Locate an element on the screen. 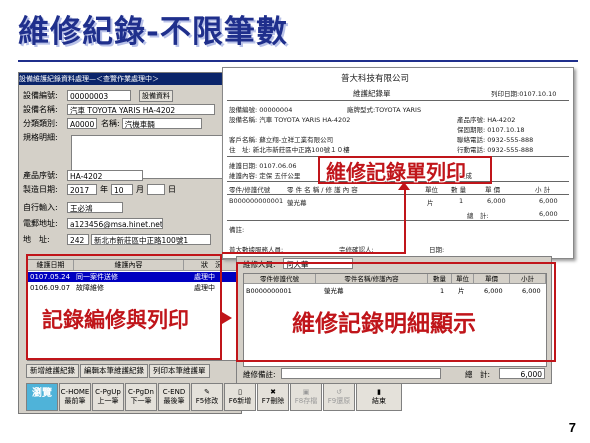 This screenshot has width=590, height=443. device-name-field: 汽車 TOYOTA YARIS HA-4202 is located at coordinates (141, 109).